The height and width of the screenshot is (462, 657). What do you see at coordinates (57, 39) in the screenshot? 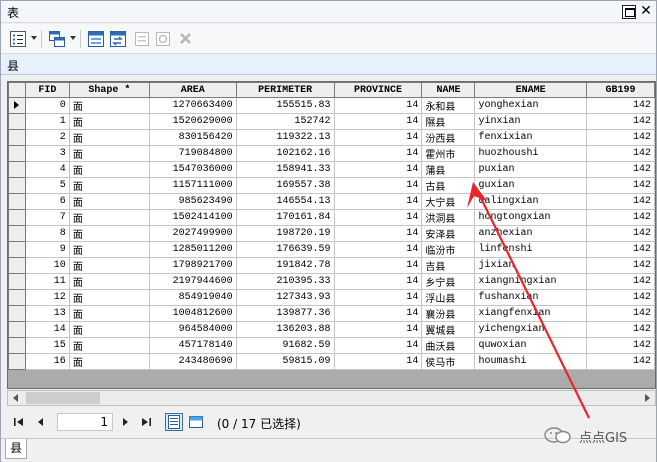
I see `related-tables-icon` at bounding box center [57, 39].